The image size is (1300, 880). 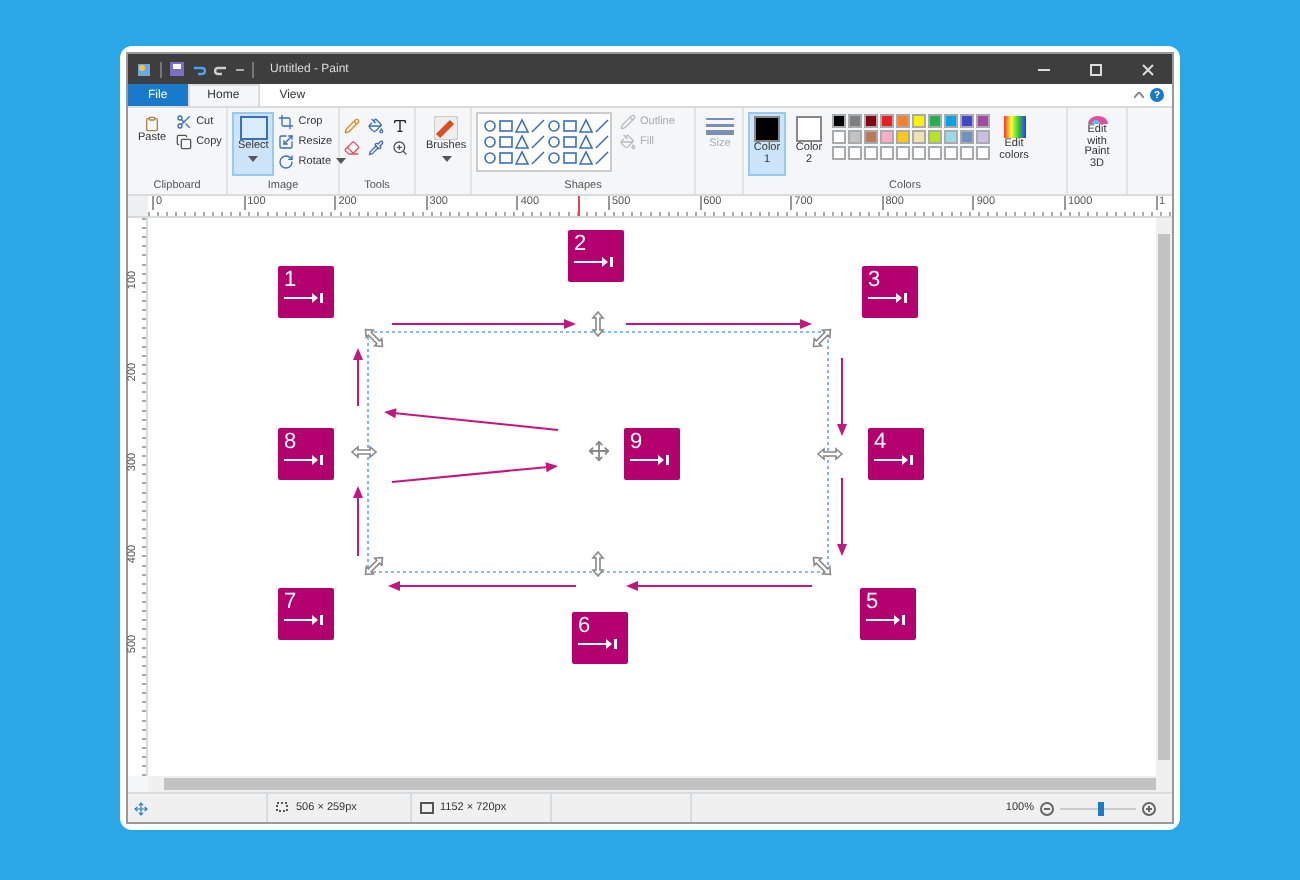 I want to click on brush-icon, so click(x=446, y=128).